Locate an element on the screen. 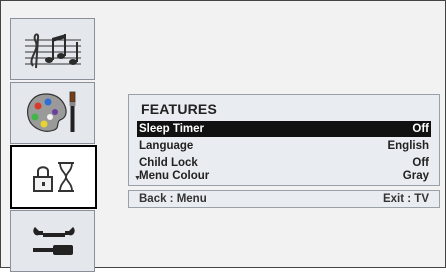  menu-item-menu-colour: ▼ Menu Colour Gray is located at coordinates (282, 176).